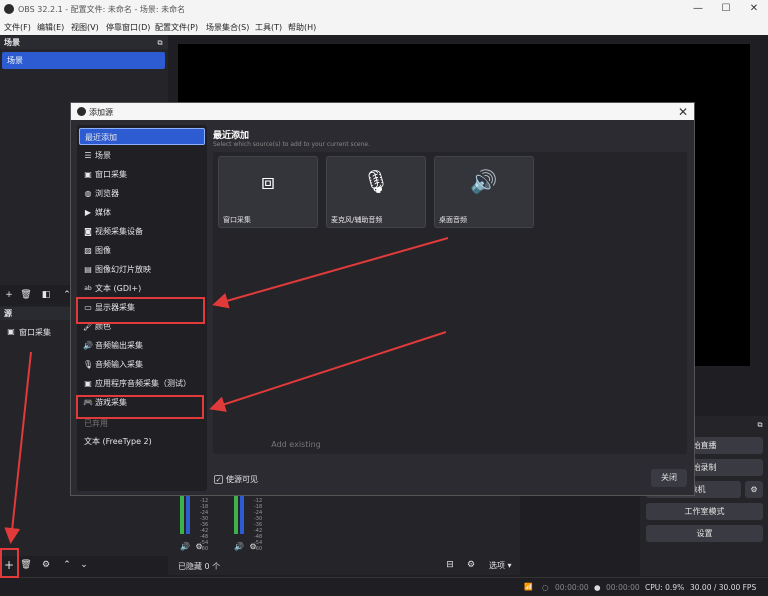 The width and height of the screenshot is (768, 596). I want to click on window-icon: ▣, so click(88, 174).